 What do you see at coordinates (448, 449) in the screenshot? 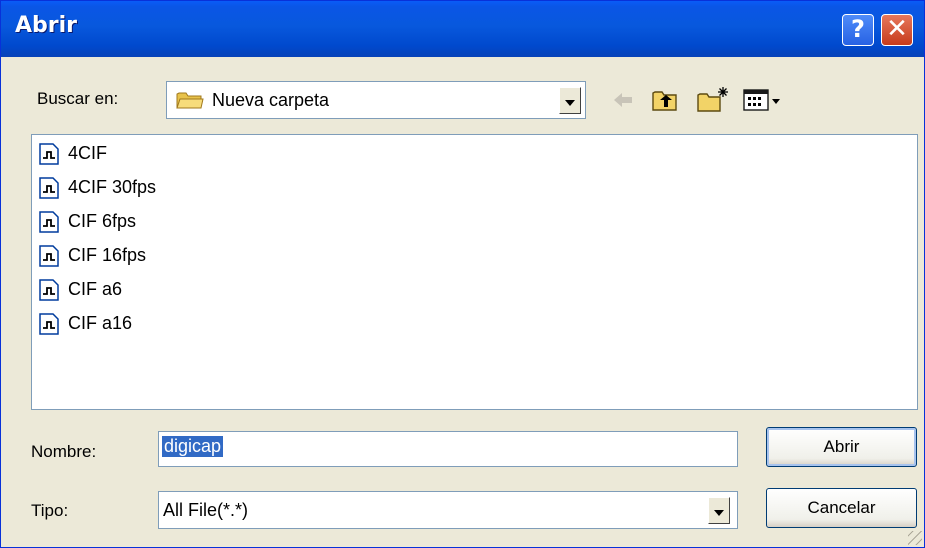
I see `filename-input: digicap` at bounding box center [448, 449].